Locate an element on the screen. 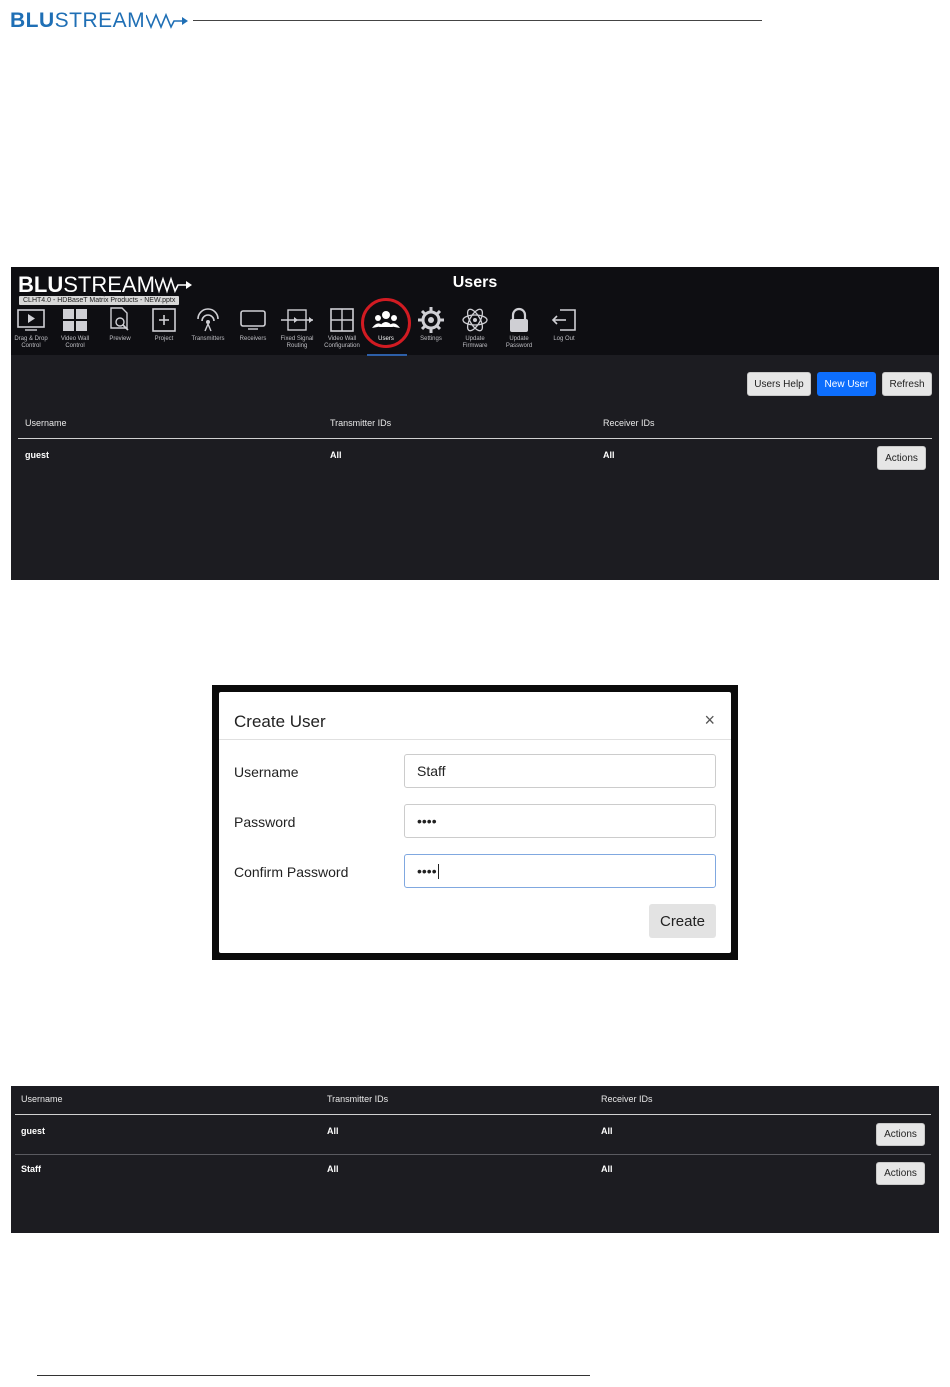  create-button: Create is located at coordinates (682, 921).